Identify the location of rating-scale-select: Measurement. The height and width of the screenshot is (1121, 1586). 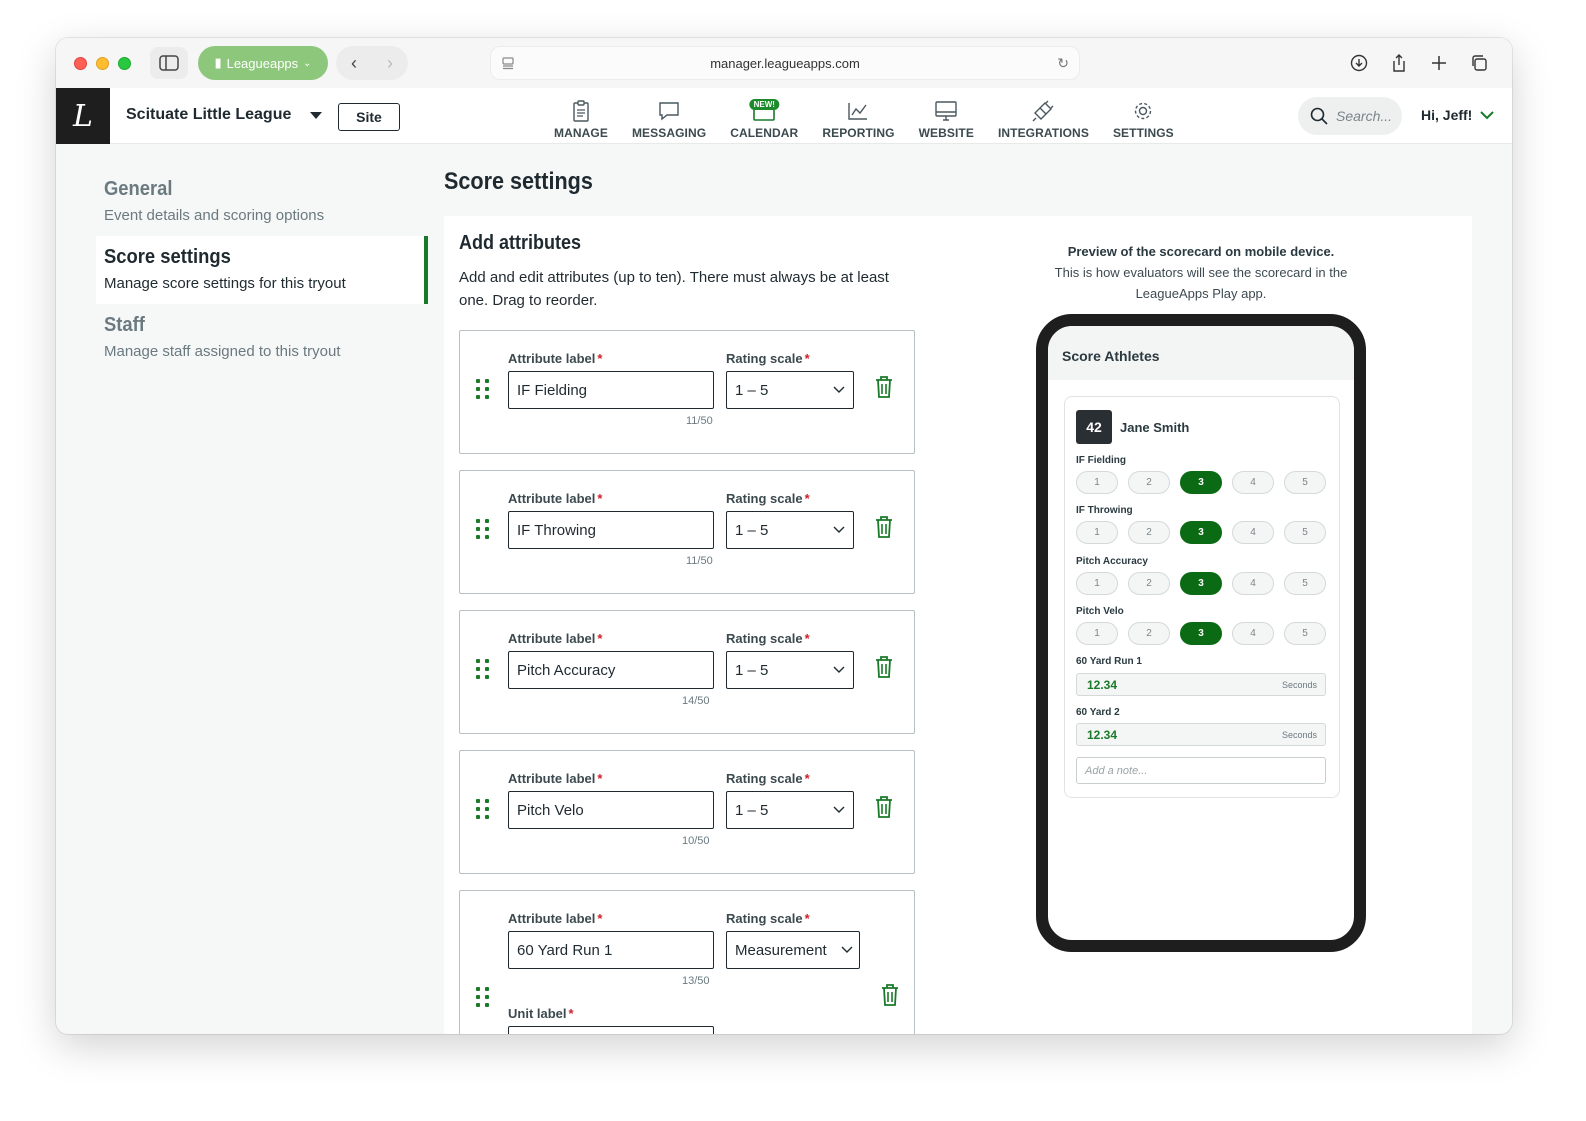
(793, 950).